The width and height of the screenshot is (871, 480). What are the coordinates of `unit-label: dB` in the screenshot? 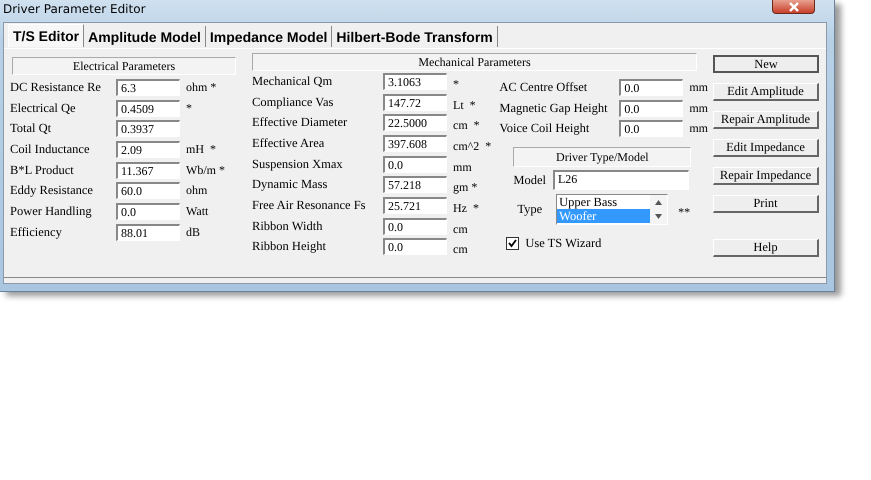 It's located at (193, 232).